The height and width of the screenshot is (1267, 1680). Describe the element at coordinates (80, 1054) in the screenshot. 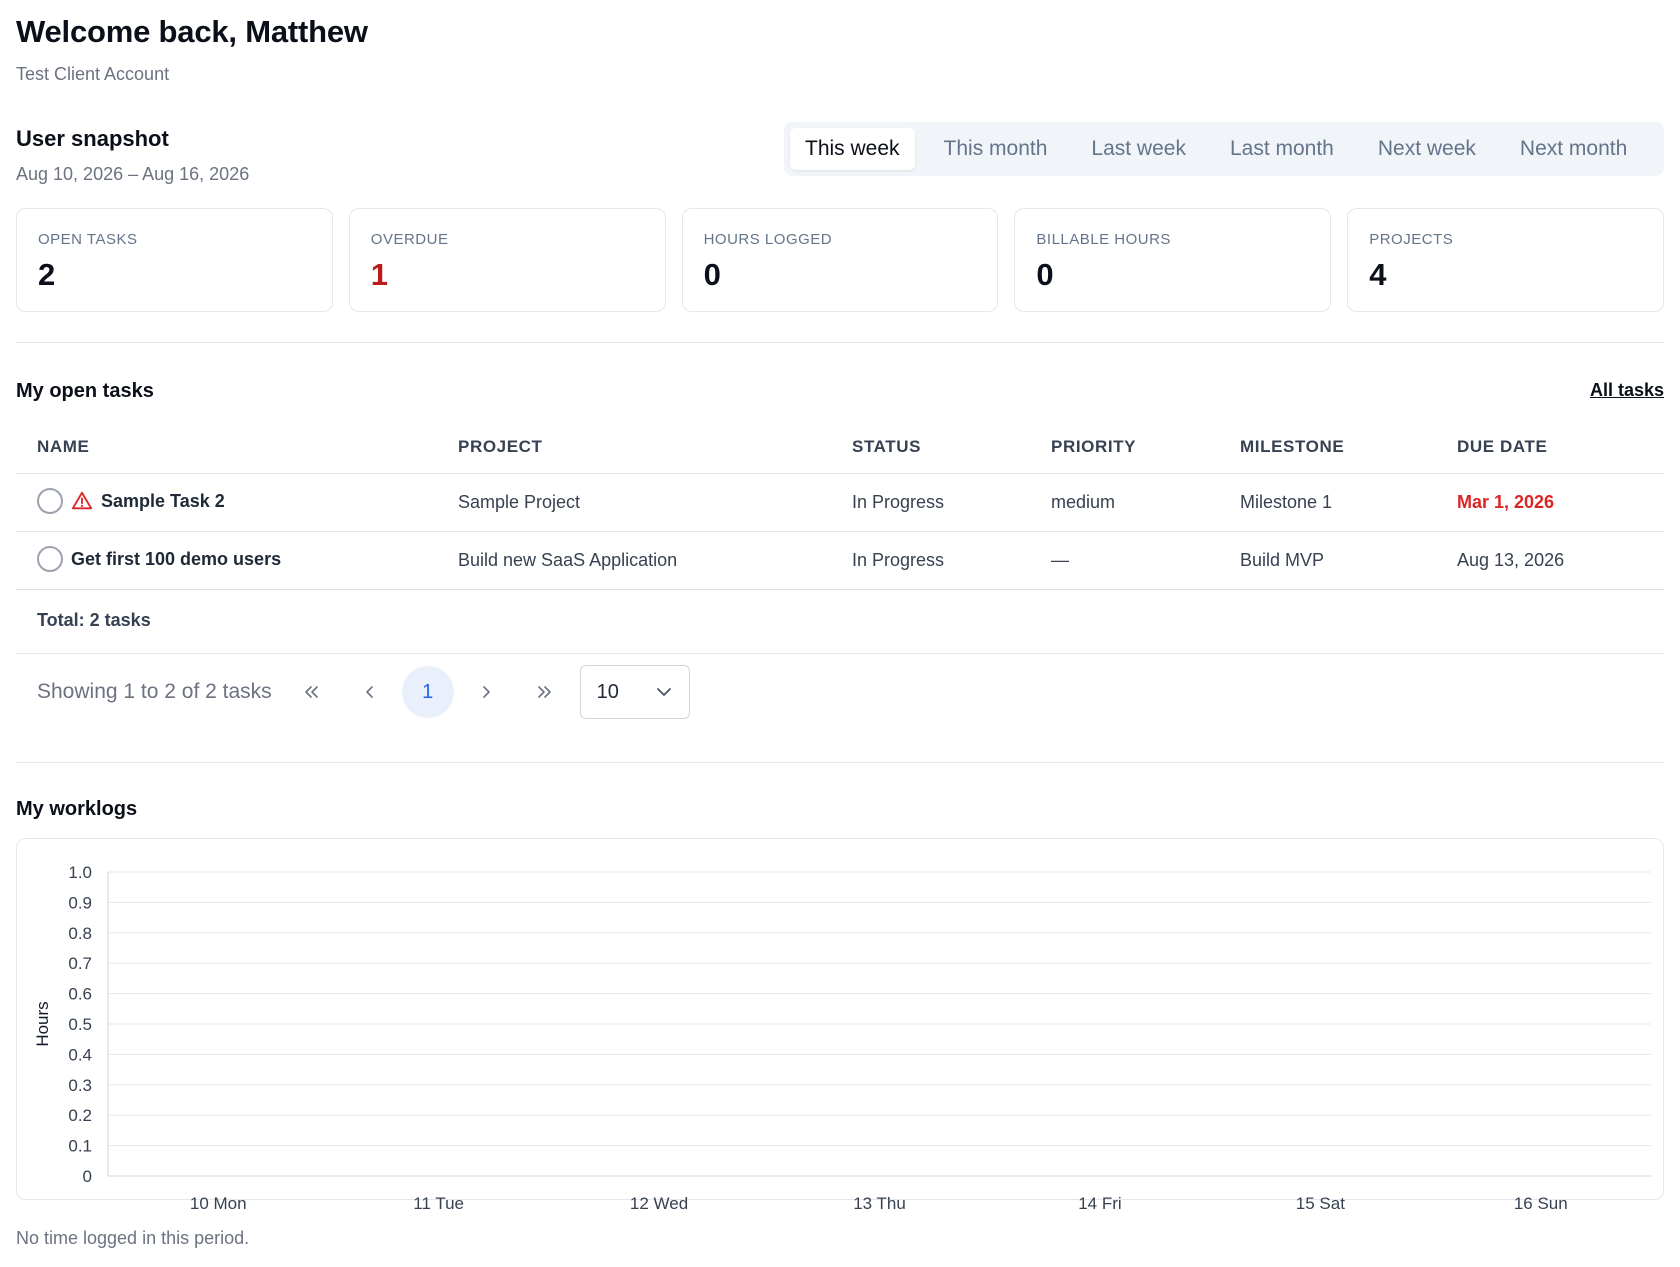

I see `y-tick-label: 0.4` at that location.